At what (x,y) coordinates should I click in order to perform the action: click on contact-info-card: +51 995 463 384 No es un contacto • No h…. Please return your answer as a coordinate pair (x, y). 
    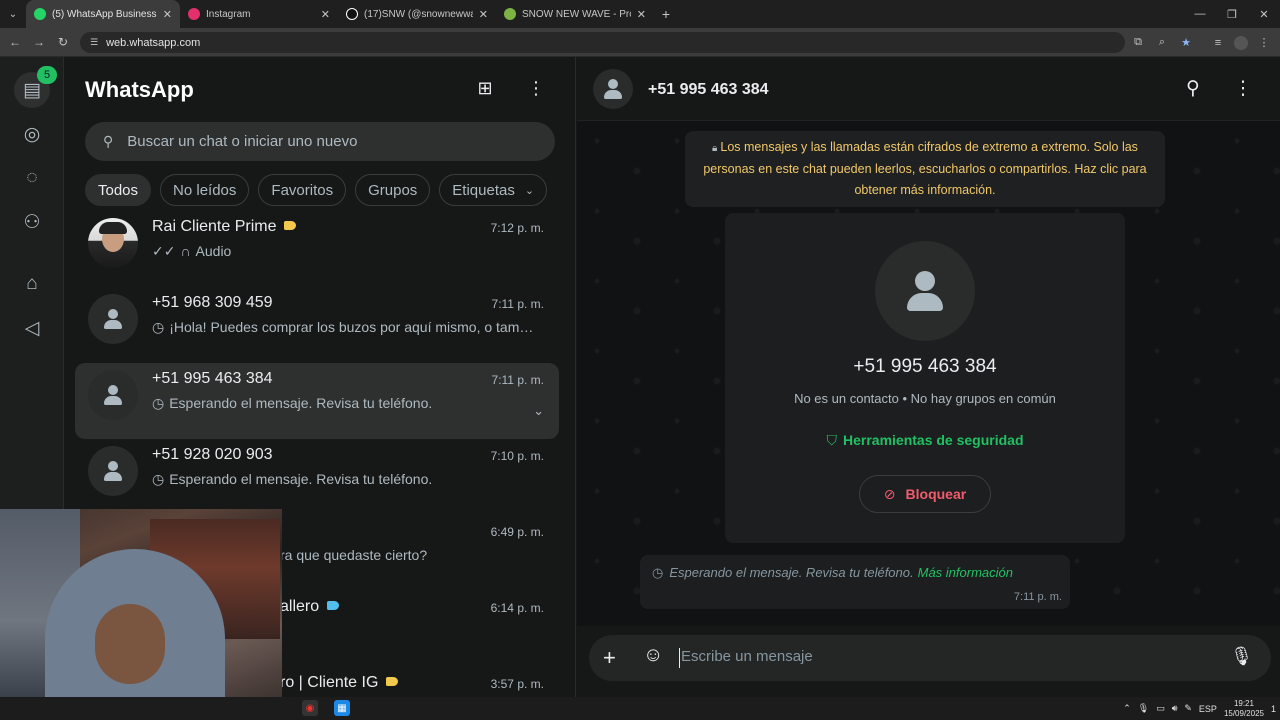
    Looking at the image, I should click on (925, 378).